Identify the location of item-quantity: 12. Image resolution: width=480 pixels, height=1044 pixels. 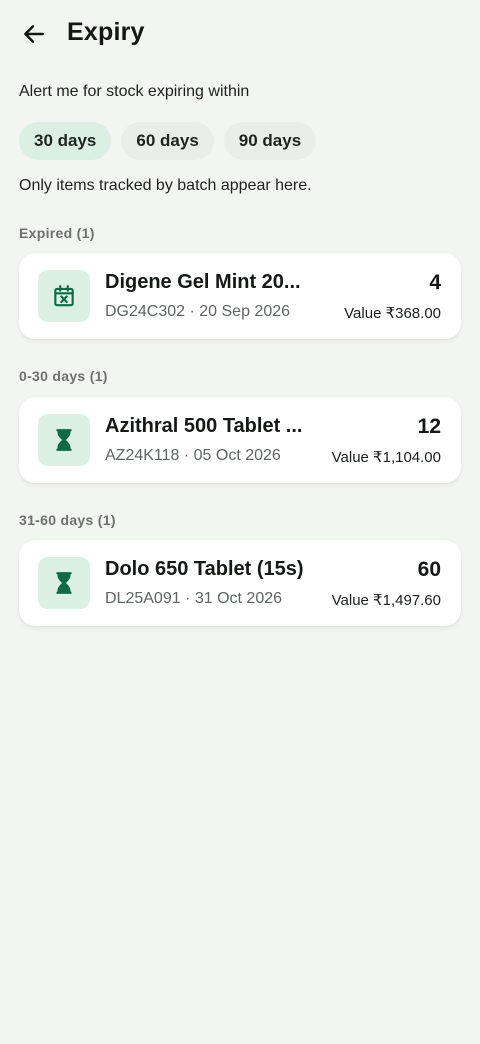
(429, 426).